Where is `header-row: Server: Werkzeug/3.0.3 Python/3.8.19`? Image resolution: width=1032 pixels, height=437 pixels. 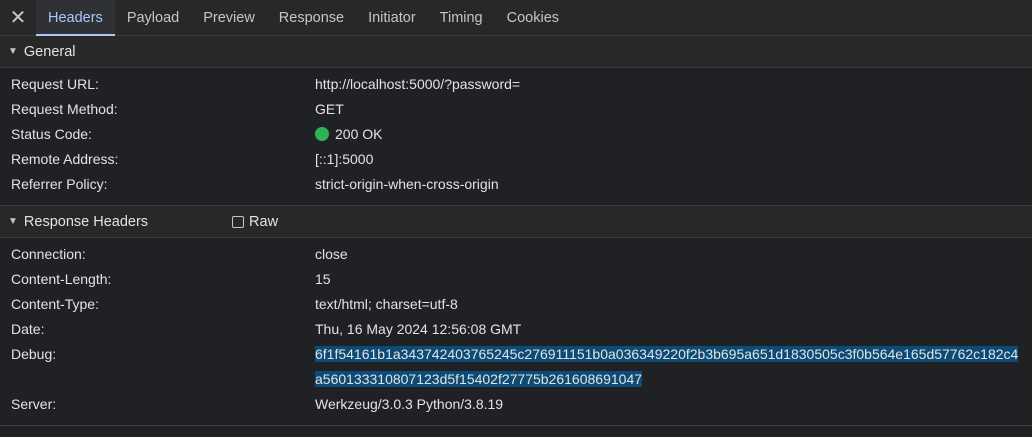 header-row: Server: Werkzeug/3.0.3 Python/3.8.19 is located at coordinates (516, 404).